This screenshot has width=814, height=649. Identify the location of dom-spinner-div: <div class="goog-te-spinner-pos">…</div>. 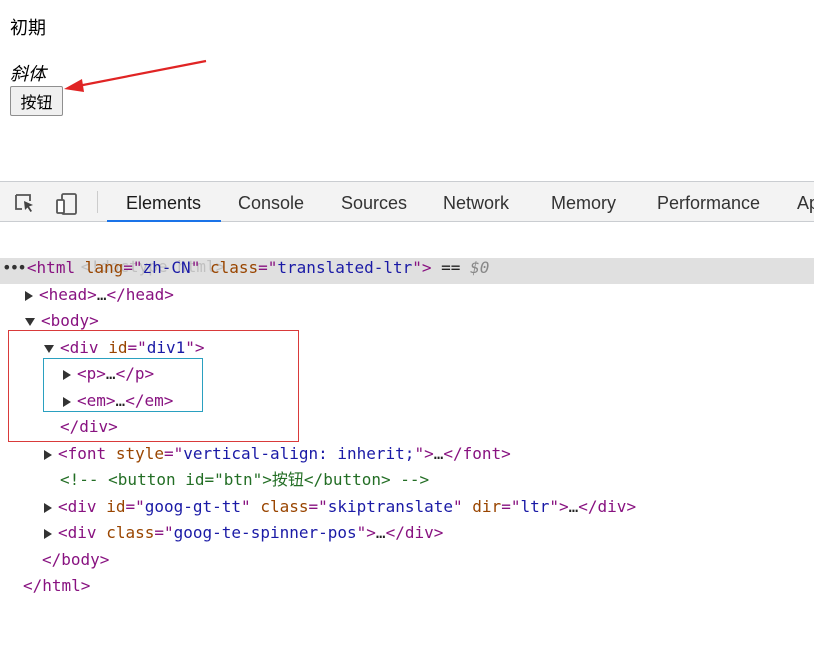
(243, 533).